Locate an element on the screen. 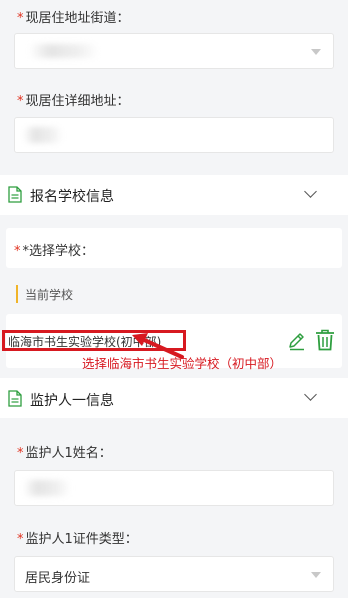  select-school-label: * *选择学校： is located at coordinates (54, 249).